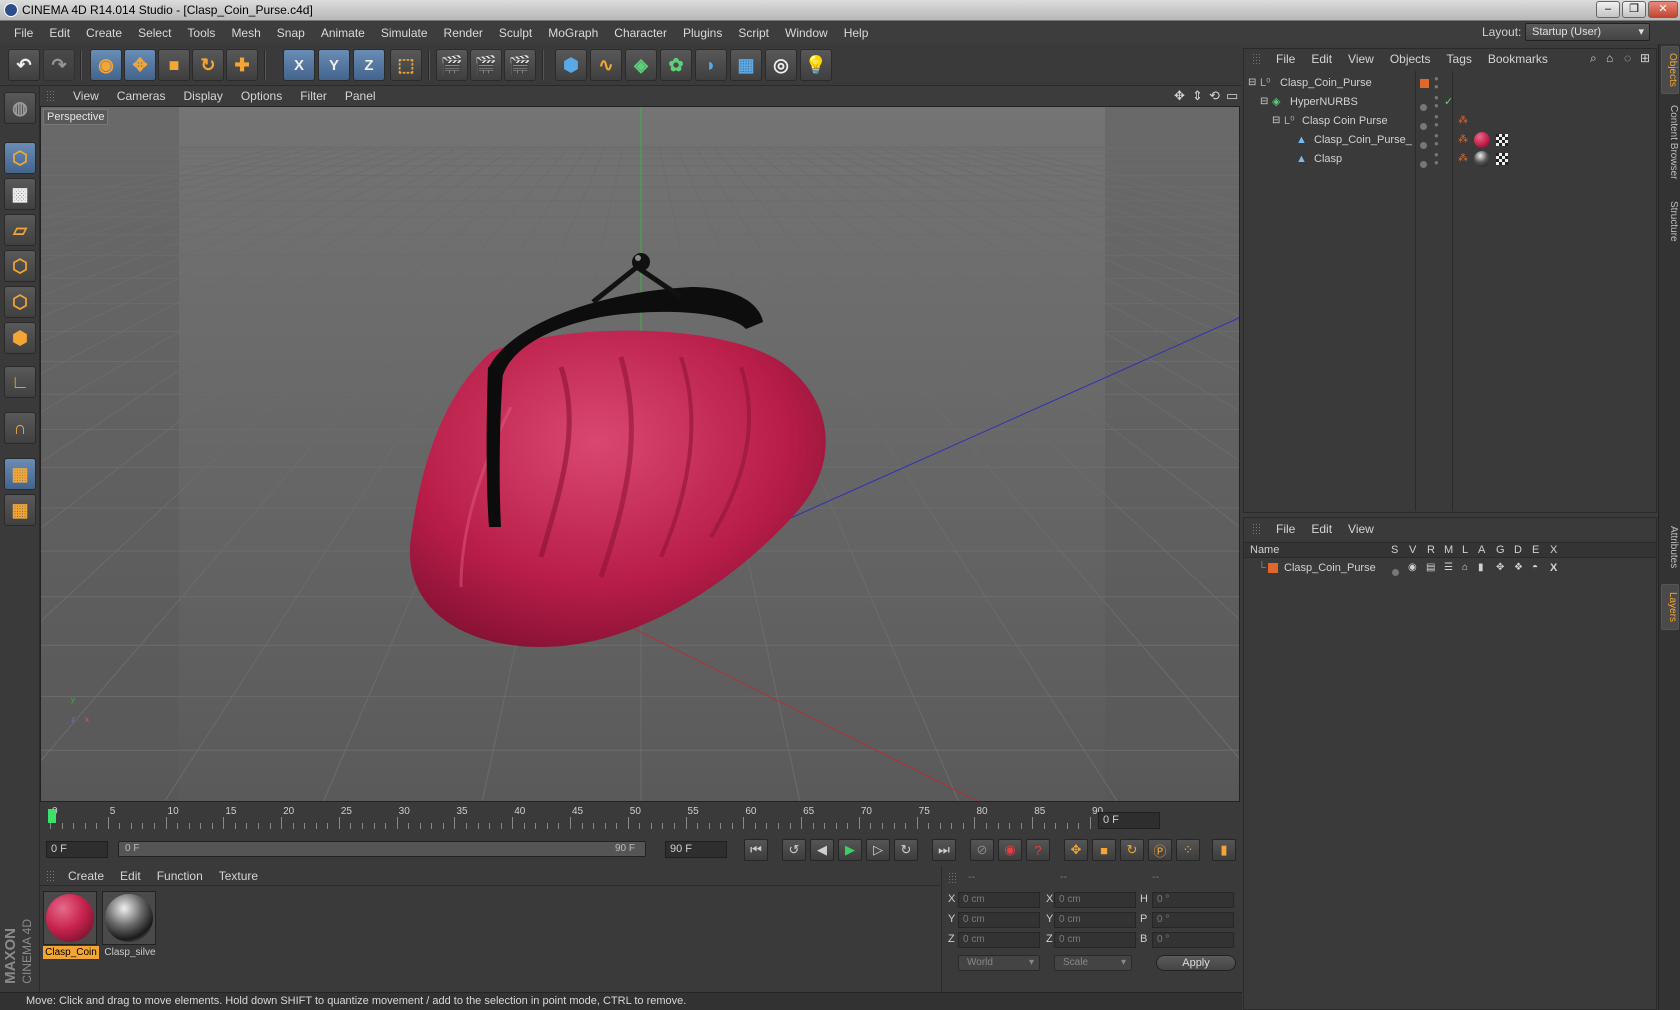 The height and width of the screenshot is (1010, 1680). What do you see at coordinates (1179, 96) in the screenshot?
I see `viewport-move-icon: ✥` at bounding box center [1179, 96].